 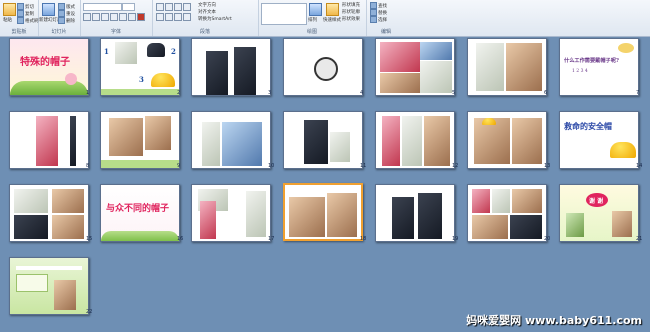 What do you see at coordinates (351, 12) in the screenshot?
I see `shape-outline-button: 形状轮廓` at bounding box center [351, 12].